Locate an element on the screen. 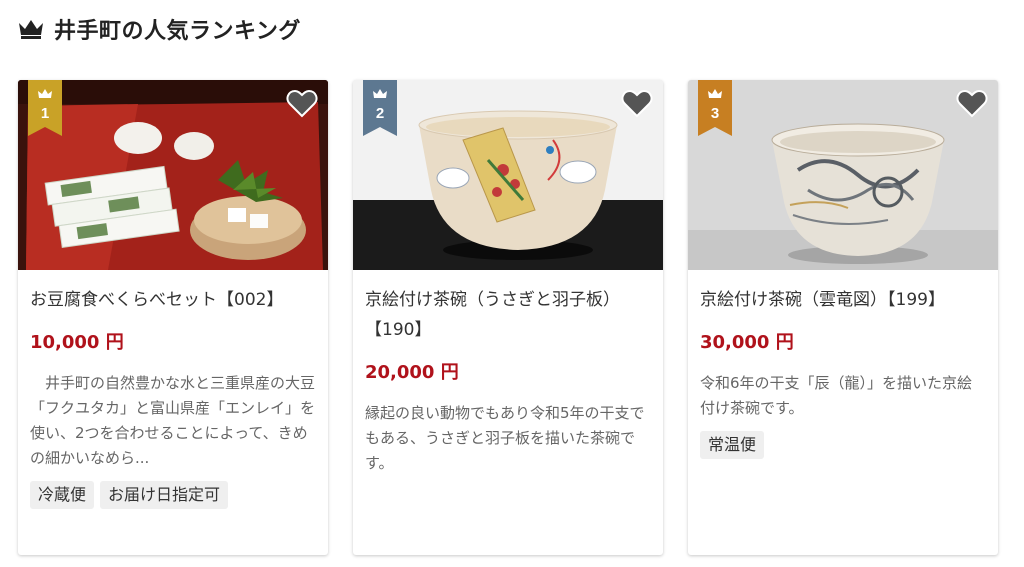  tag-badge: 冷蔵便 is located at coordinates (62, 495).